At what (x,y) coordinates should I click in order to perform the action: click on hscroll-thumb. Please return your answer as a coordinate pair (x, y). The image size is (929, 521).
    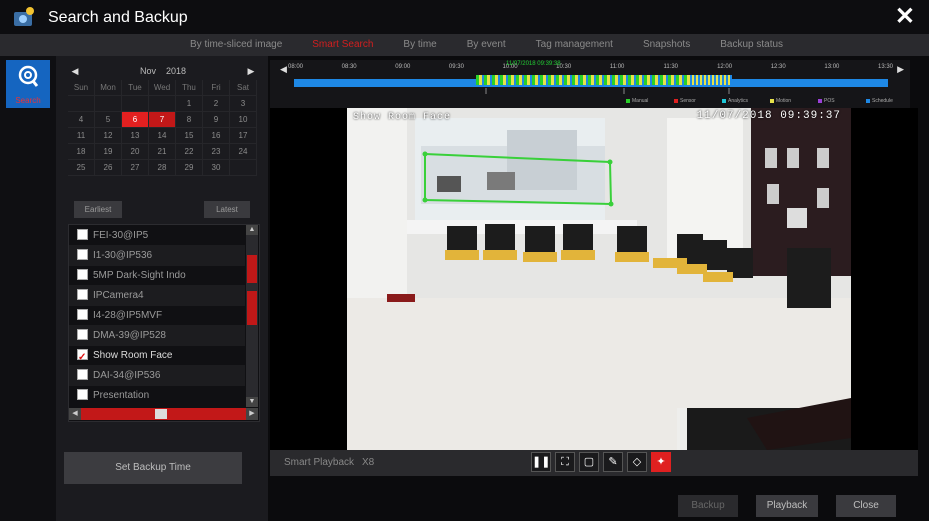
    Looking at the image, I should click on (161, 414).